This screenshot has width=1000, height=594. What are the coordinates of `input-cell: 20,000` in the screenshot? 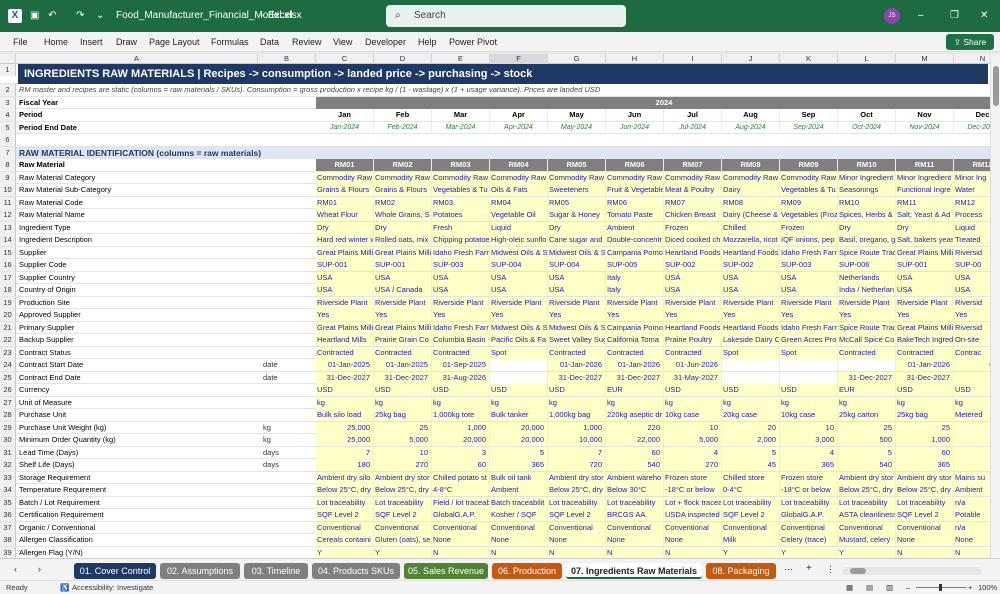 It's located at (519, 427).